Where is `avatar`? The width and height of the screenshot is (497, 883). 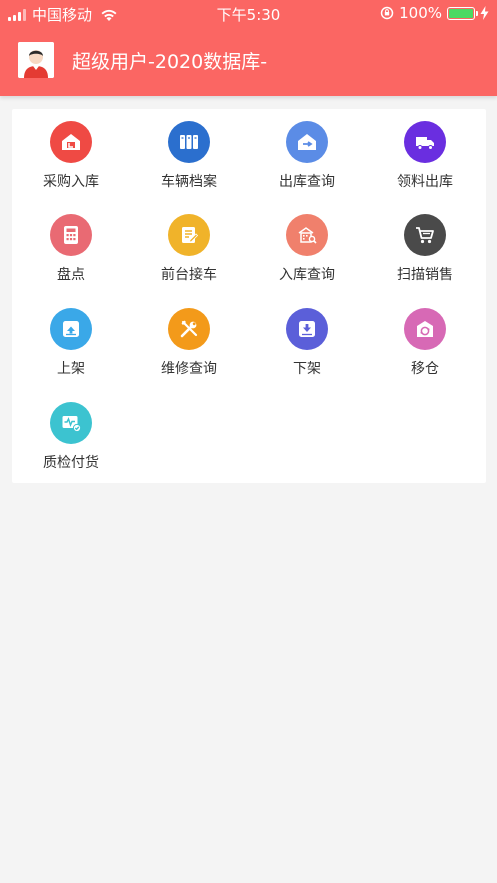
avatar is located at coordinates (36, 60).